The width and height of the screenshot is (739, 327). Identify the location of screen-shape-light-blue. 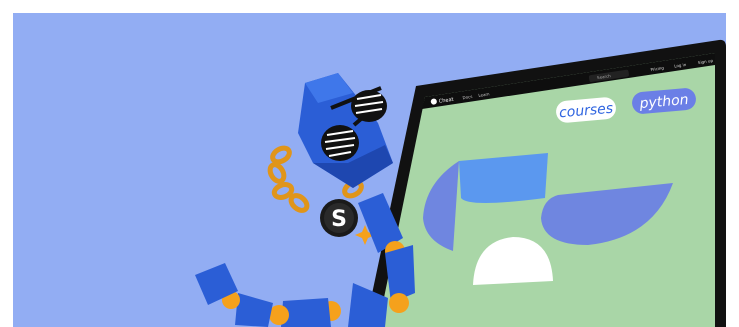
(503, 178).